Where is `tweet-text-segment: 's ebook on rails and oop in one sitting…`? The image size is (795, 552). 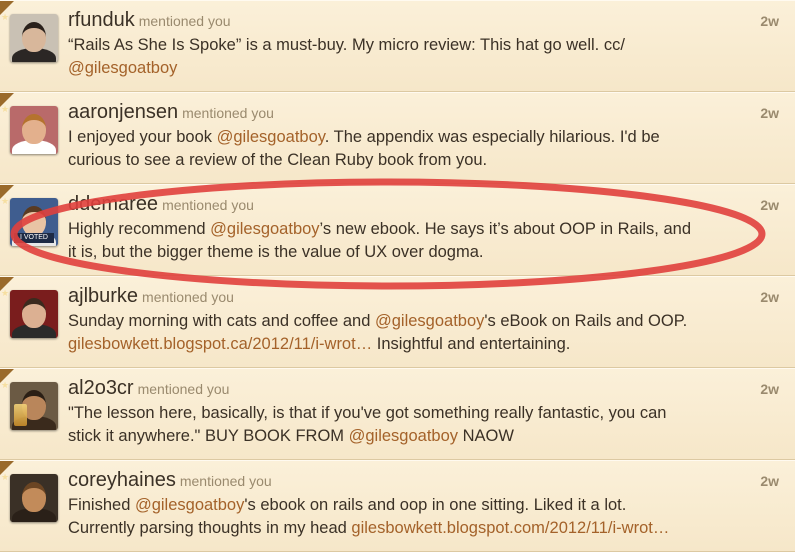
tweet-text-segment: 's ebook on rails and oop in one sitting… is located at coordinates (435, 505).